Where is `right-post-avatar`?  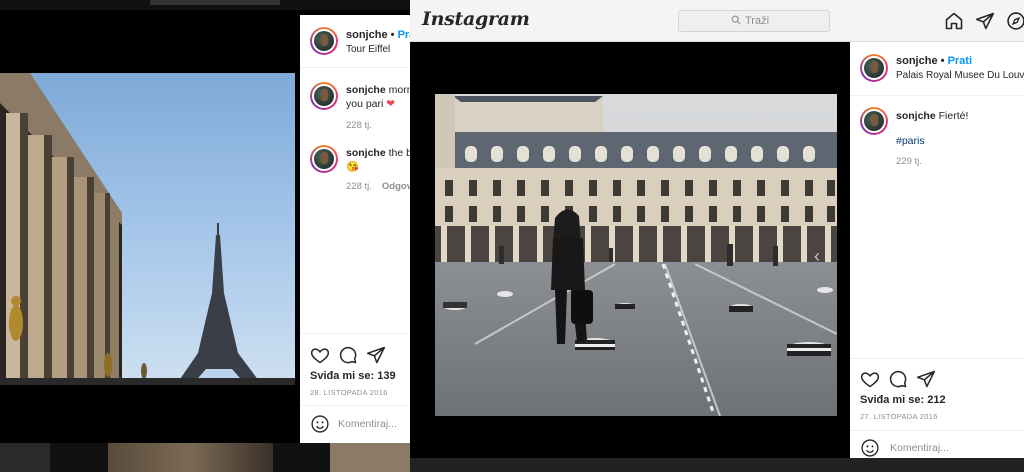
right-post-avatar is located at coordinates (874, 68).